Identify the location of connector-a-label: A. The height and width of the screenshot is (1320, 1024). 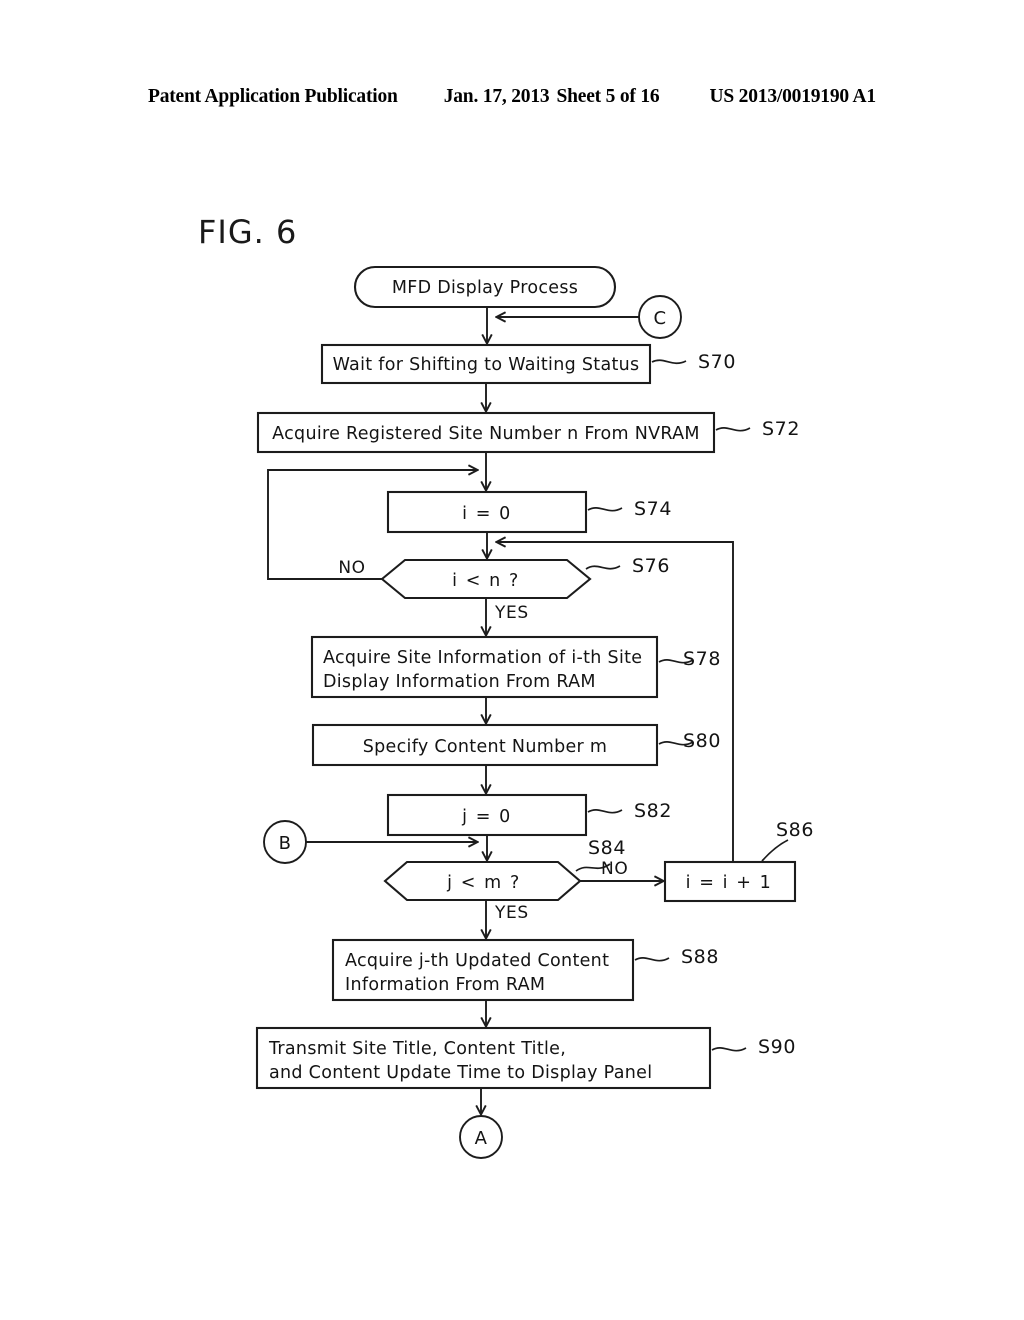
(481, 1138).